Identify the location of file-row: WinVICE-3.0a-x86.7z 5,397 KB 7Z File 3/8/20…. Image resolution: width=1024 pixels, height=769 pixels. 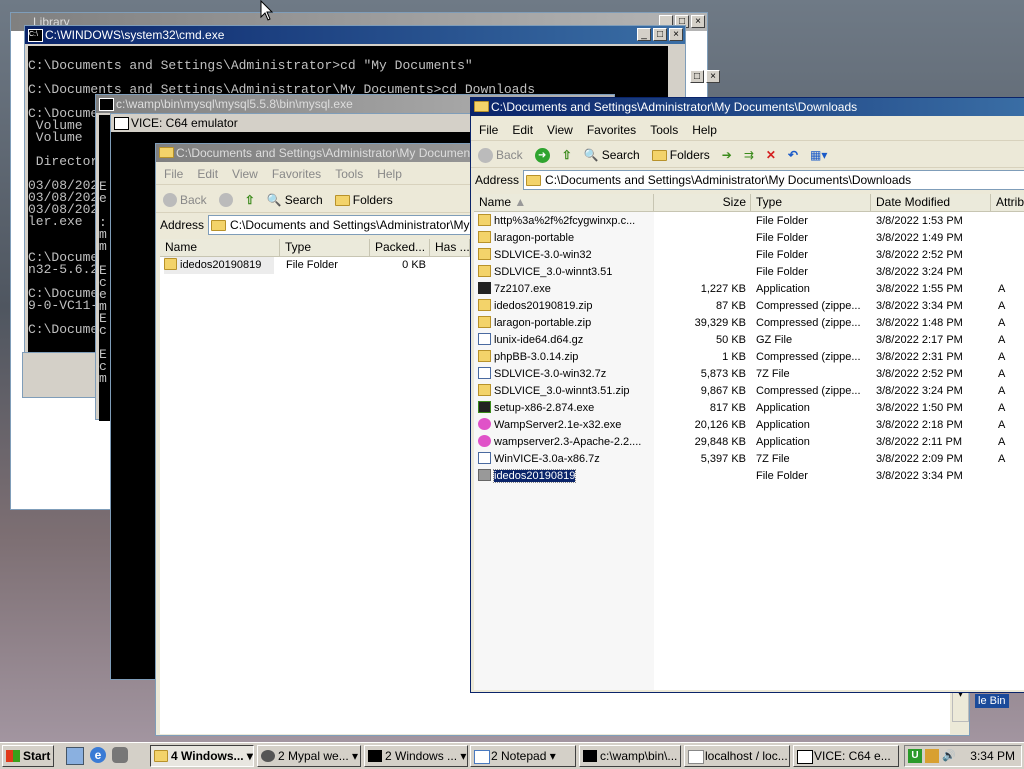
(749, 459).